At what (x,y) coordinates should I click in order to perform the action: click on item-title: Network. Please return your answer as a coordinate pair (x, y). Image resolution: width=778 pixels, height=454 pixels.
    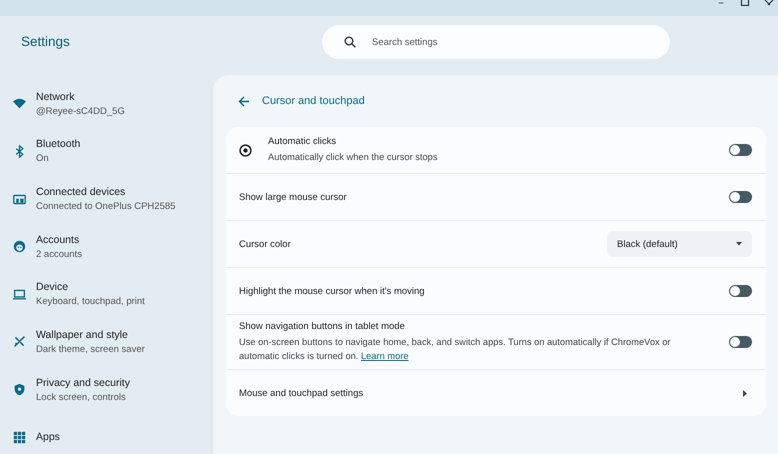
    Looking at the image, I should click on (56, 96).